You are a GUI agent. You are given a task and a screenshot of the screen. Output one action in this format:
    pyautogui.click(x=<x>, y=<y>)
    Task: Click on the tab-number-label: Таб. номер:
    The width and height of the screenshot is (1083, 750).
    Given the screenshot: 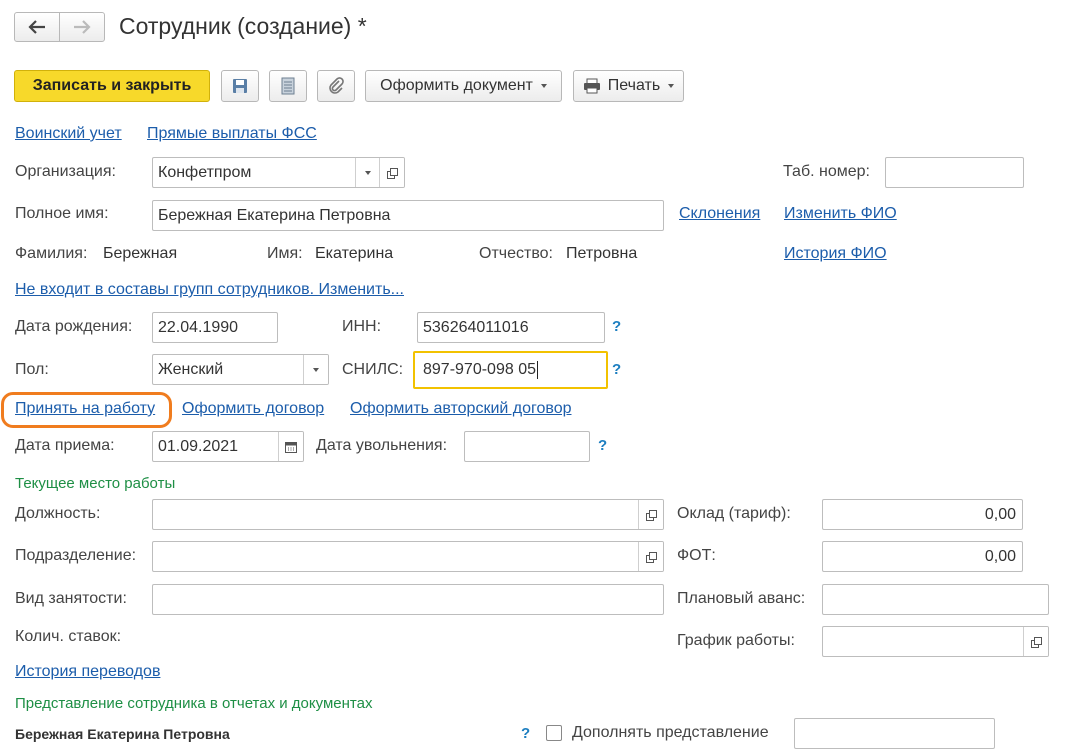 What is the action you would take?
    pyautogui.click(x=826, y=171)
    